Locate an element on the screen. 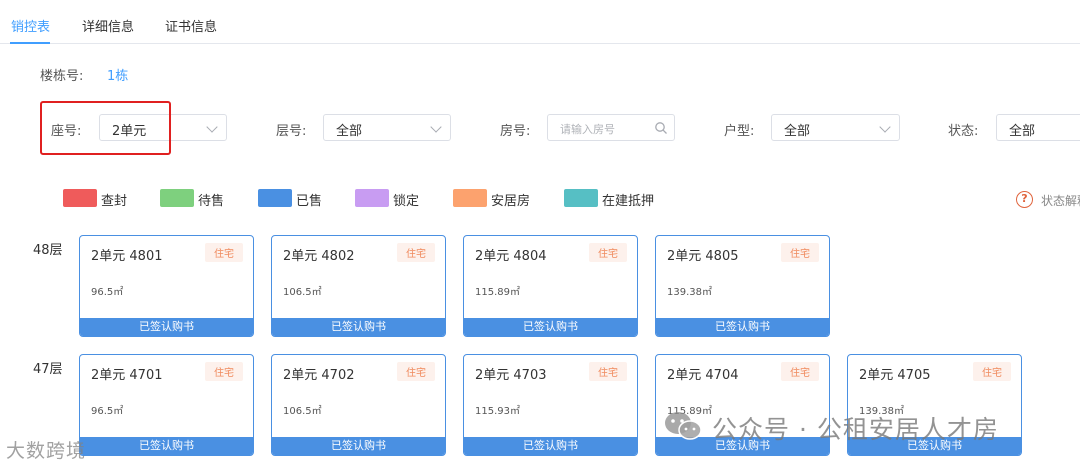 Image resolution: width=1080 pixels, height=469 pixels. unit-area: 115.89㎡ is located at coordinates (497, 292).